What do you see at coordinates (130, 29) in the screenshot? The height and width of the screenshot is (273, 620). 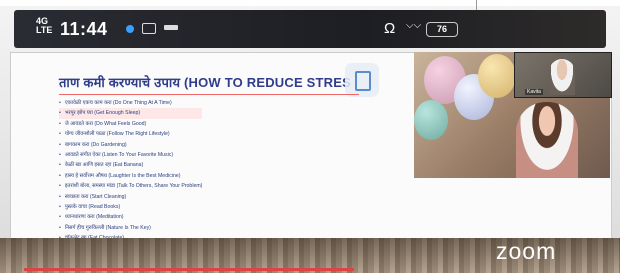 I see `location-dot-icon` at bounding box center [130, 29].